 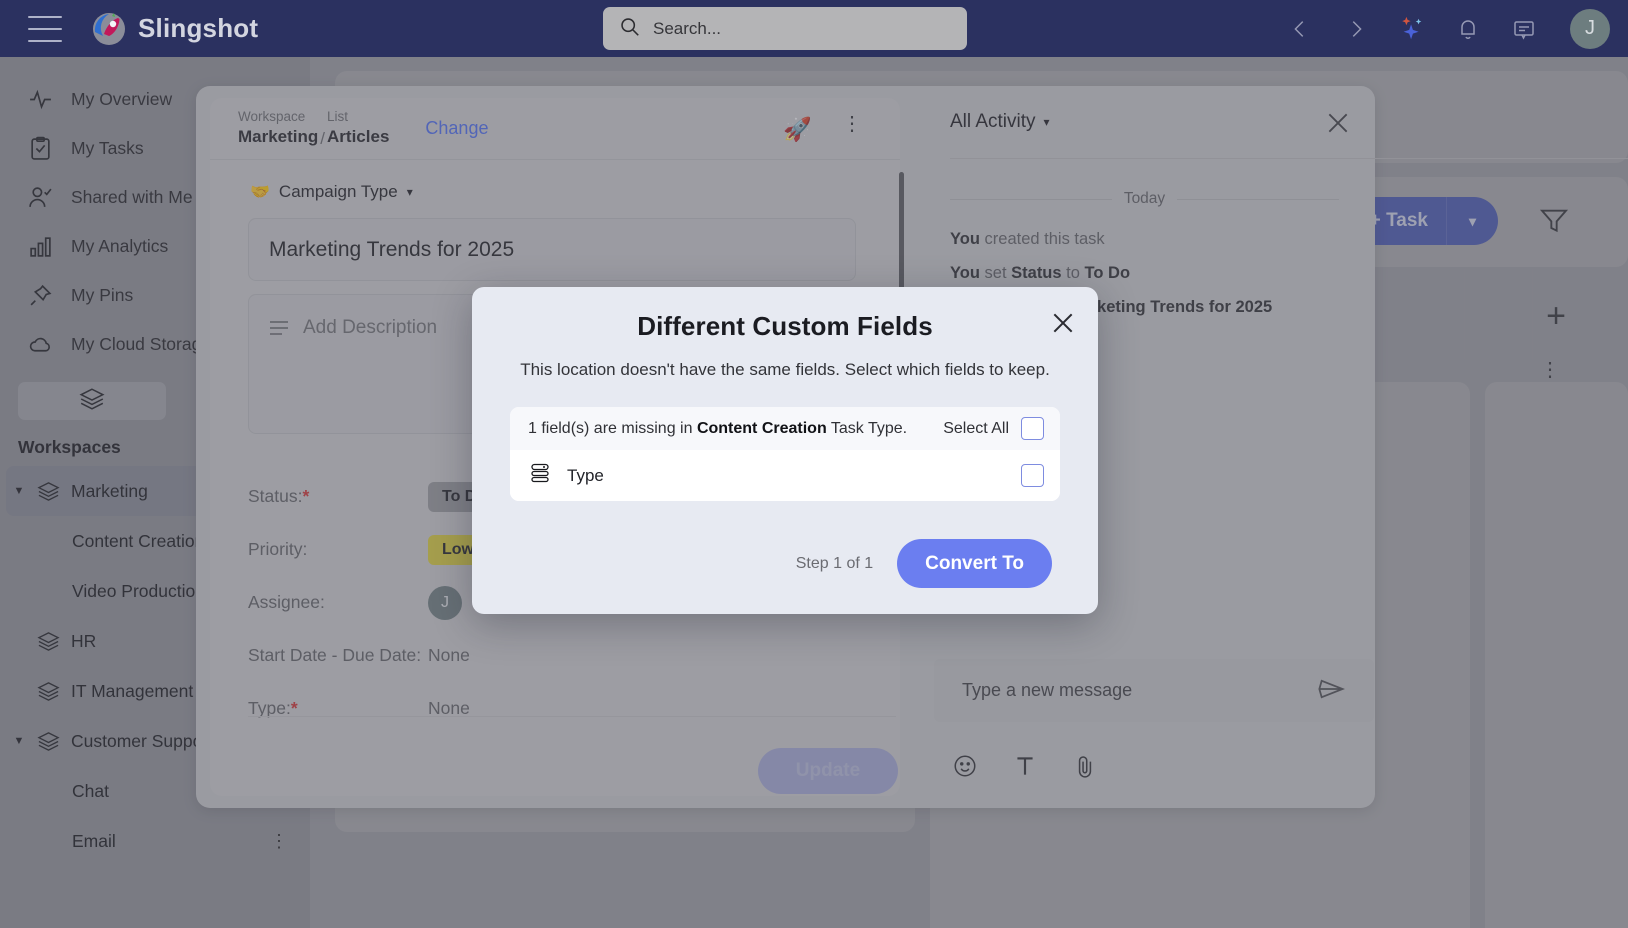 I want to click on chat-icon, so click(x=1524, y=29).